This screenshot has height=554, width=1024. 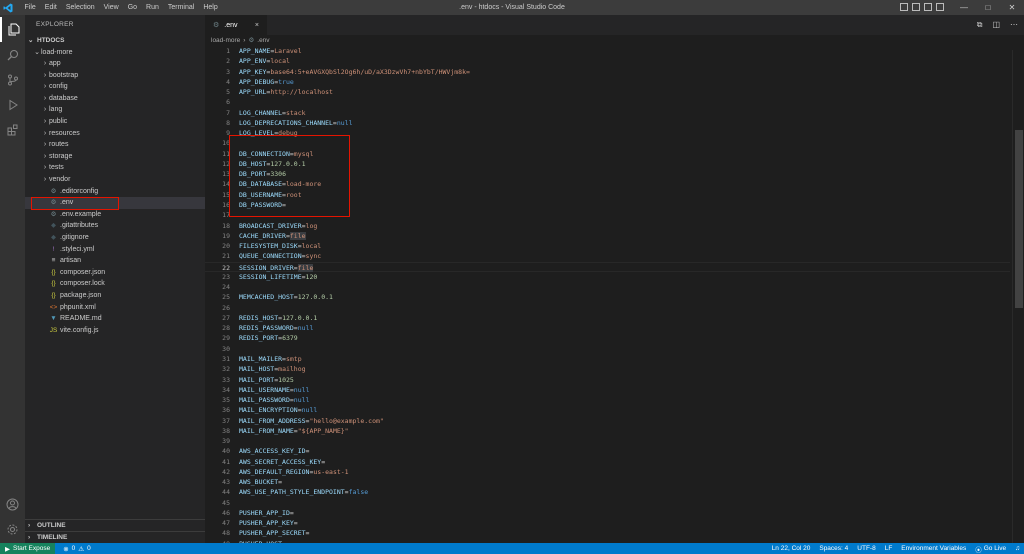 I want to click on env-key: PUSHER_APP_SECRET, so click(x=272, y=533).